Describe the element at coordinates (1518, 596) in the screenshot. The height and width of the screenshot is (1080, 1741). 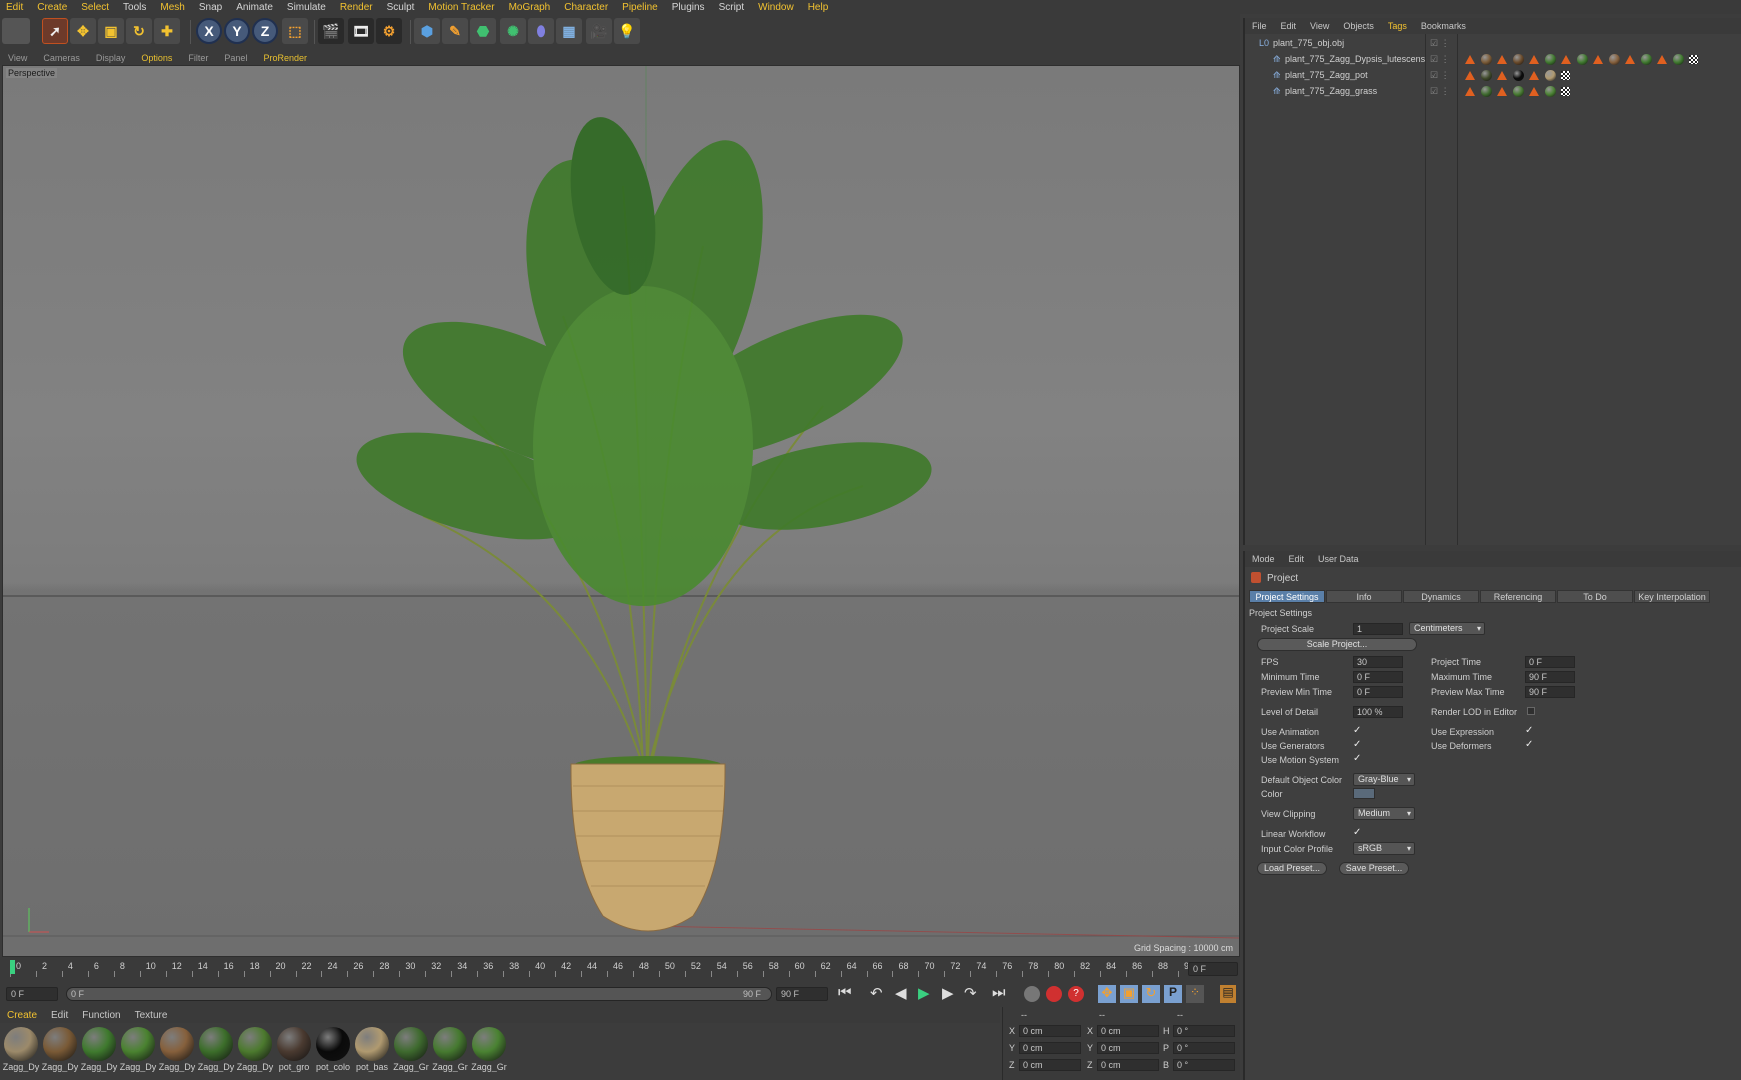
I see `tab-referencing: Referencing` at that location.